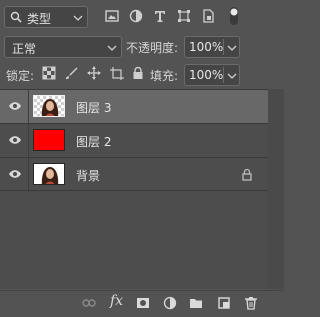  I want to click on link-layers-icon, so click(89, 303).